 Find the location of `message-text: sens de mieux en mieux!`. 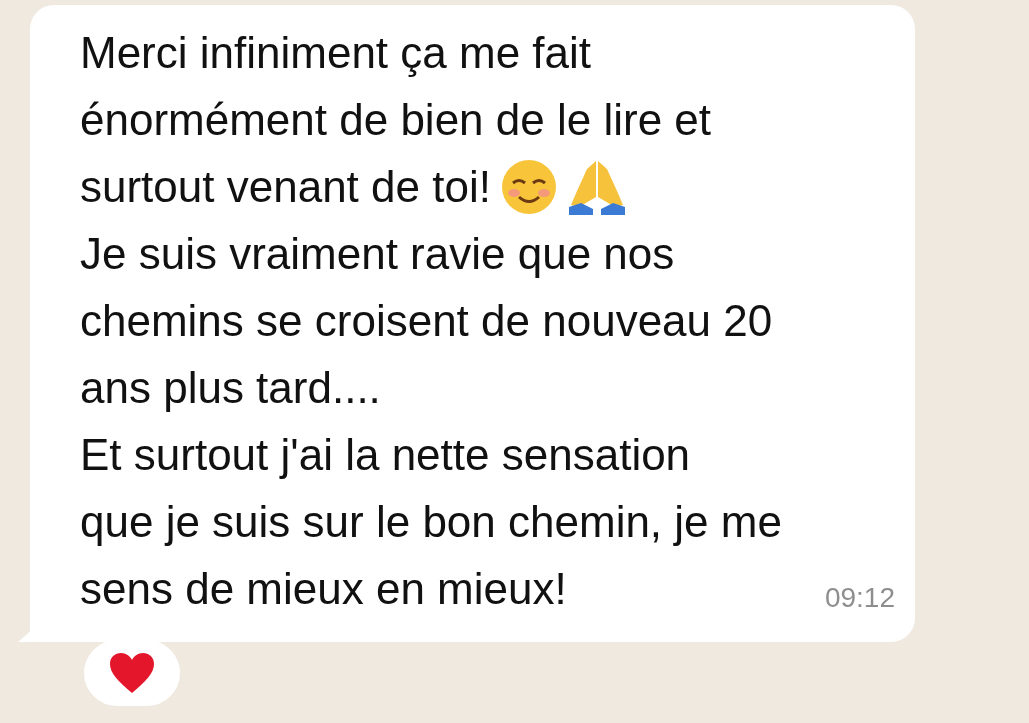

message-text: sens de mieux en mieux! is located at coordinates (323, 589).